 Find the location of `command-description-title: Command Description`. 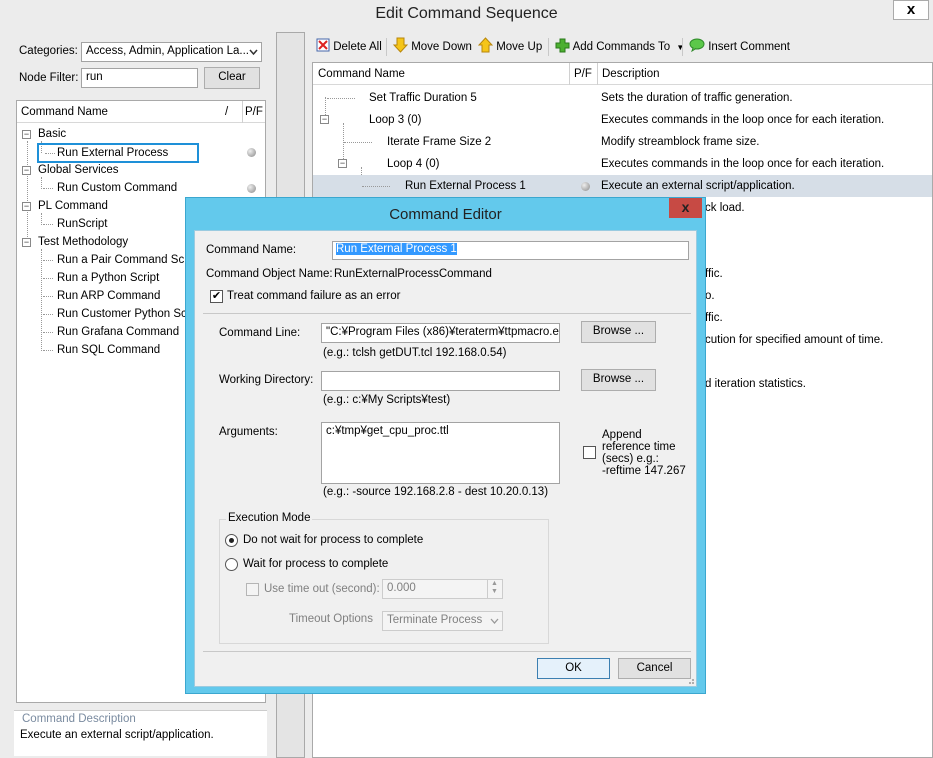

command-description-title: Command Description is located at coordinates (79, 719).